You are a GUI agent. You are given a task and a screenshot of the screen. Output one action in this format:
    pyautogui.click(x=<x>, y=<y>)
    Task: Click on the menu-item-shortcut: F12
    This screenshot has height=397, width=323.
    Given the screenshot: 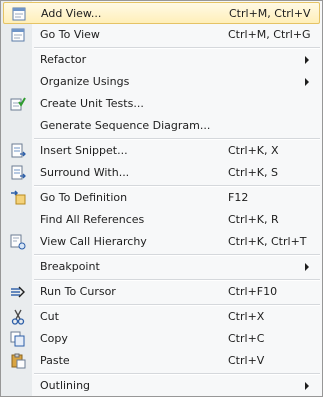 What is the action you would take?
    pyautogui.click(x=238, y=197)
    